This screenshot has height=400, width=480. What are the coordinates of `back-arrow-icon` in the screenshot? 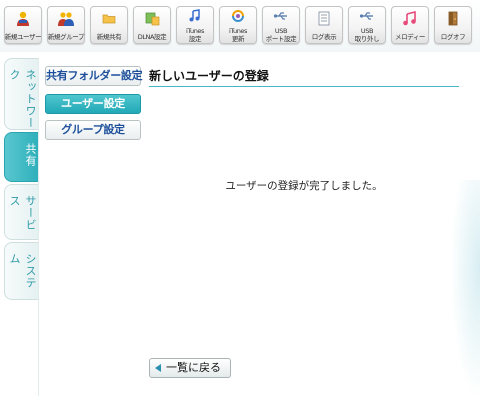 It's located at (158, 368).